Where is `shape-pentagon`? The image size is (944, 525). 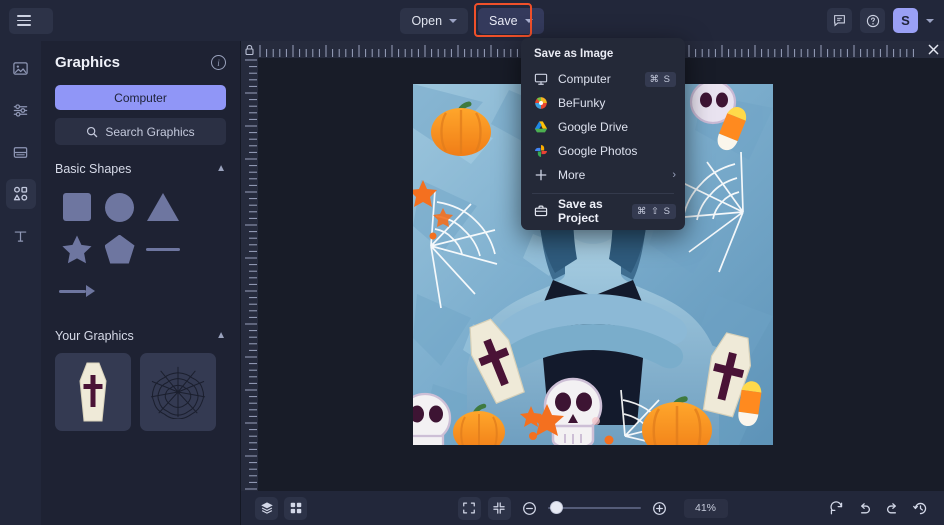
shape-pentagon is located at coordinates (119, 249).